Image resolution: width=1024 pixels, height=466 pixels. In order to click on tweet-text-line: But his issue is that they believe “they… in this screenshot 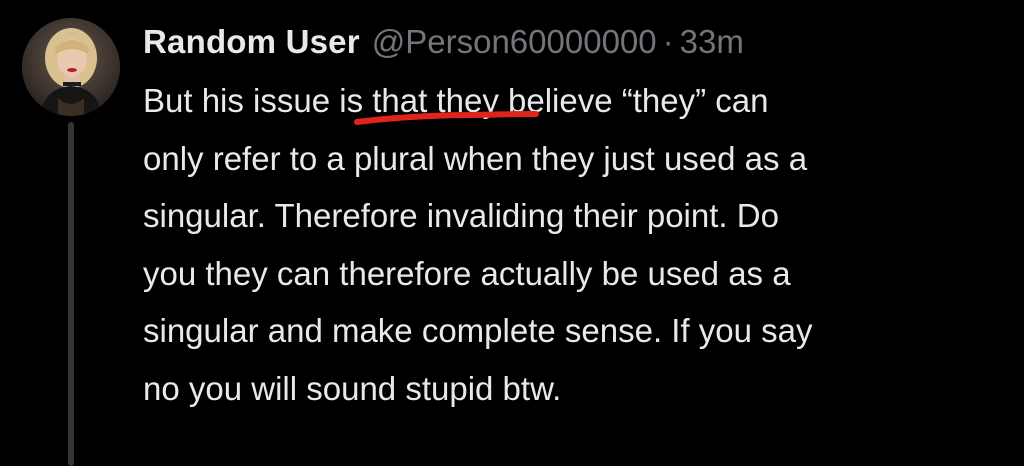, I will do `click(456, 100)`.